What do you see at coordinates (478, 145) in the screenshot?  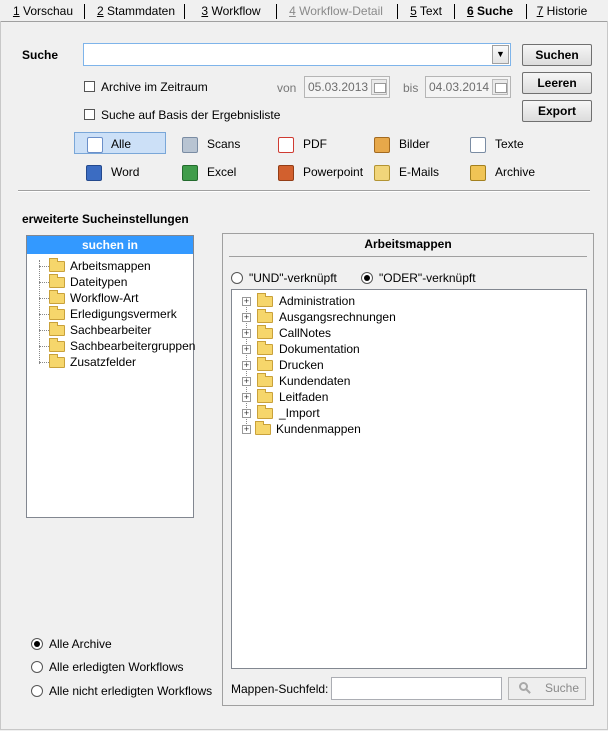 I see `text-icon` at bounding box center [478, 145].